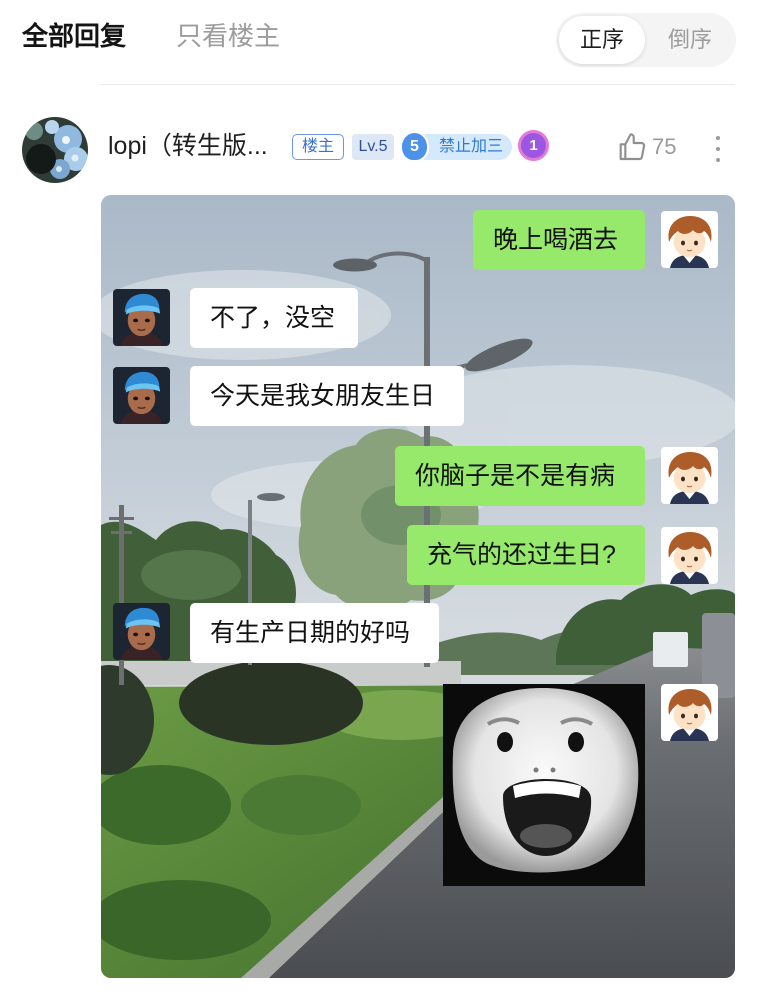 Image resolution: width=758 pixels, height=999 pixels. Describe the element at coordinates (526, 555) in the screenshot. I see `chat-bubble-outgoing: 充气的还过生日?` at that location.